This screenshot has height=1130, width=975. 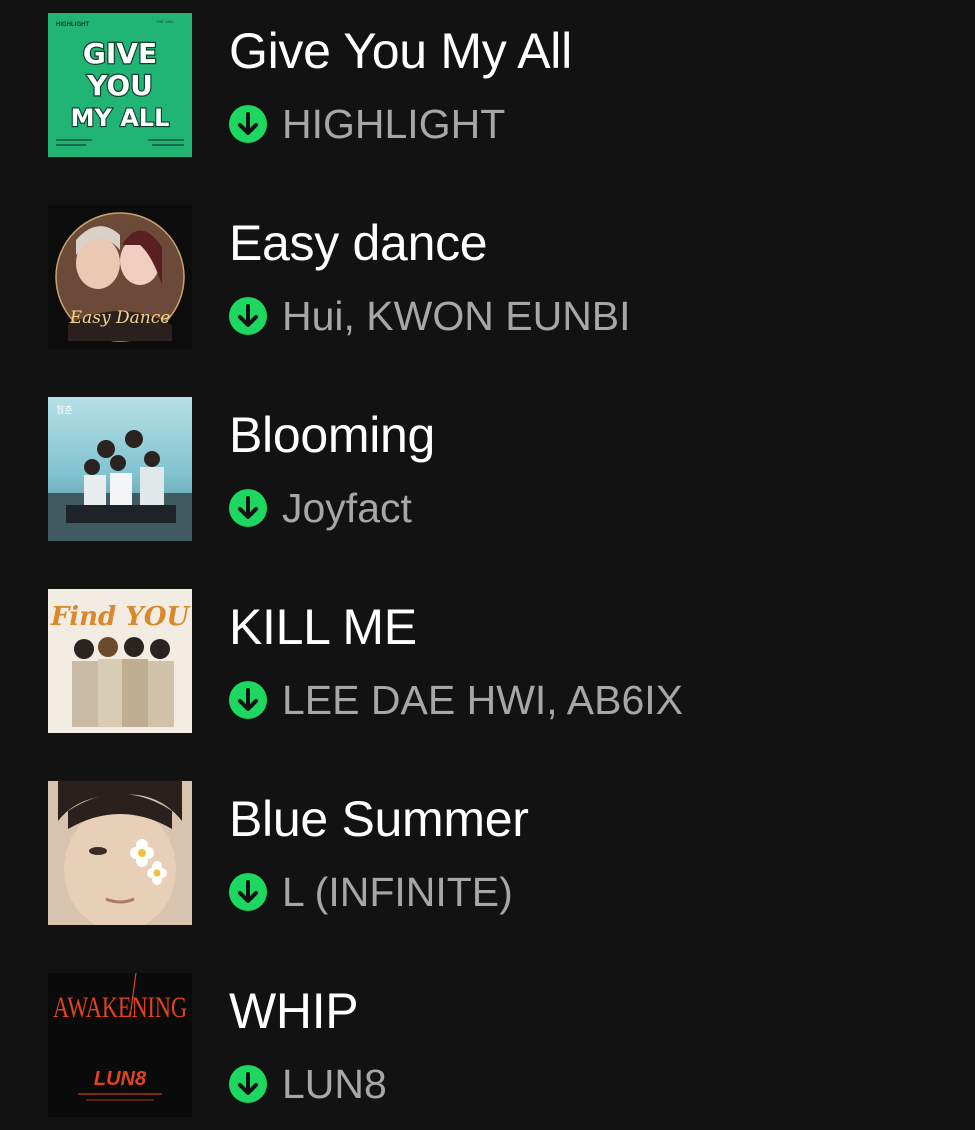 I want to click on track-artist: HIGHLIGHT, so click(x=394, y=124).